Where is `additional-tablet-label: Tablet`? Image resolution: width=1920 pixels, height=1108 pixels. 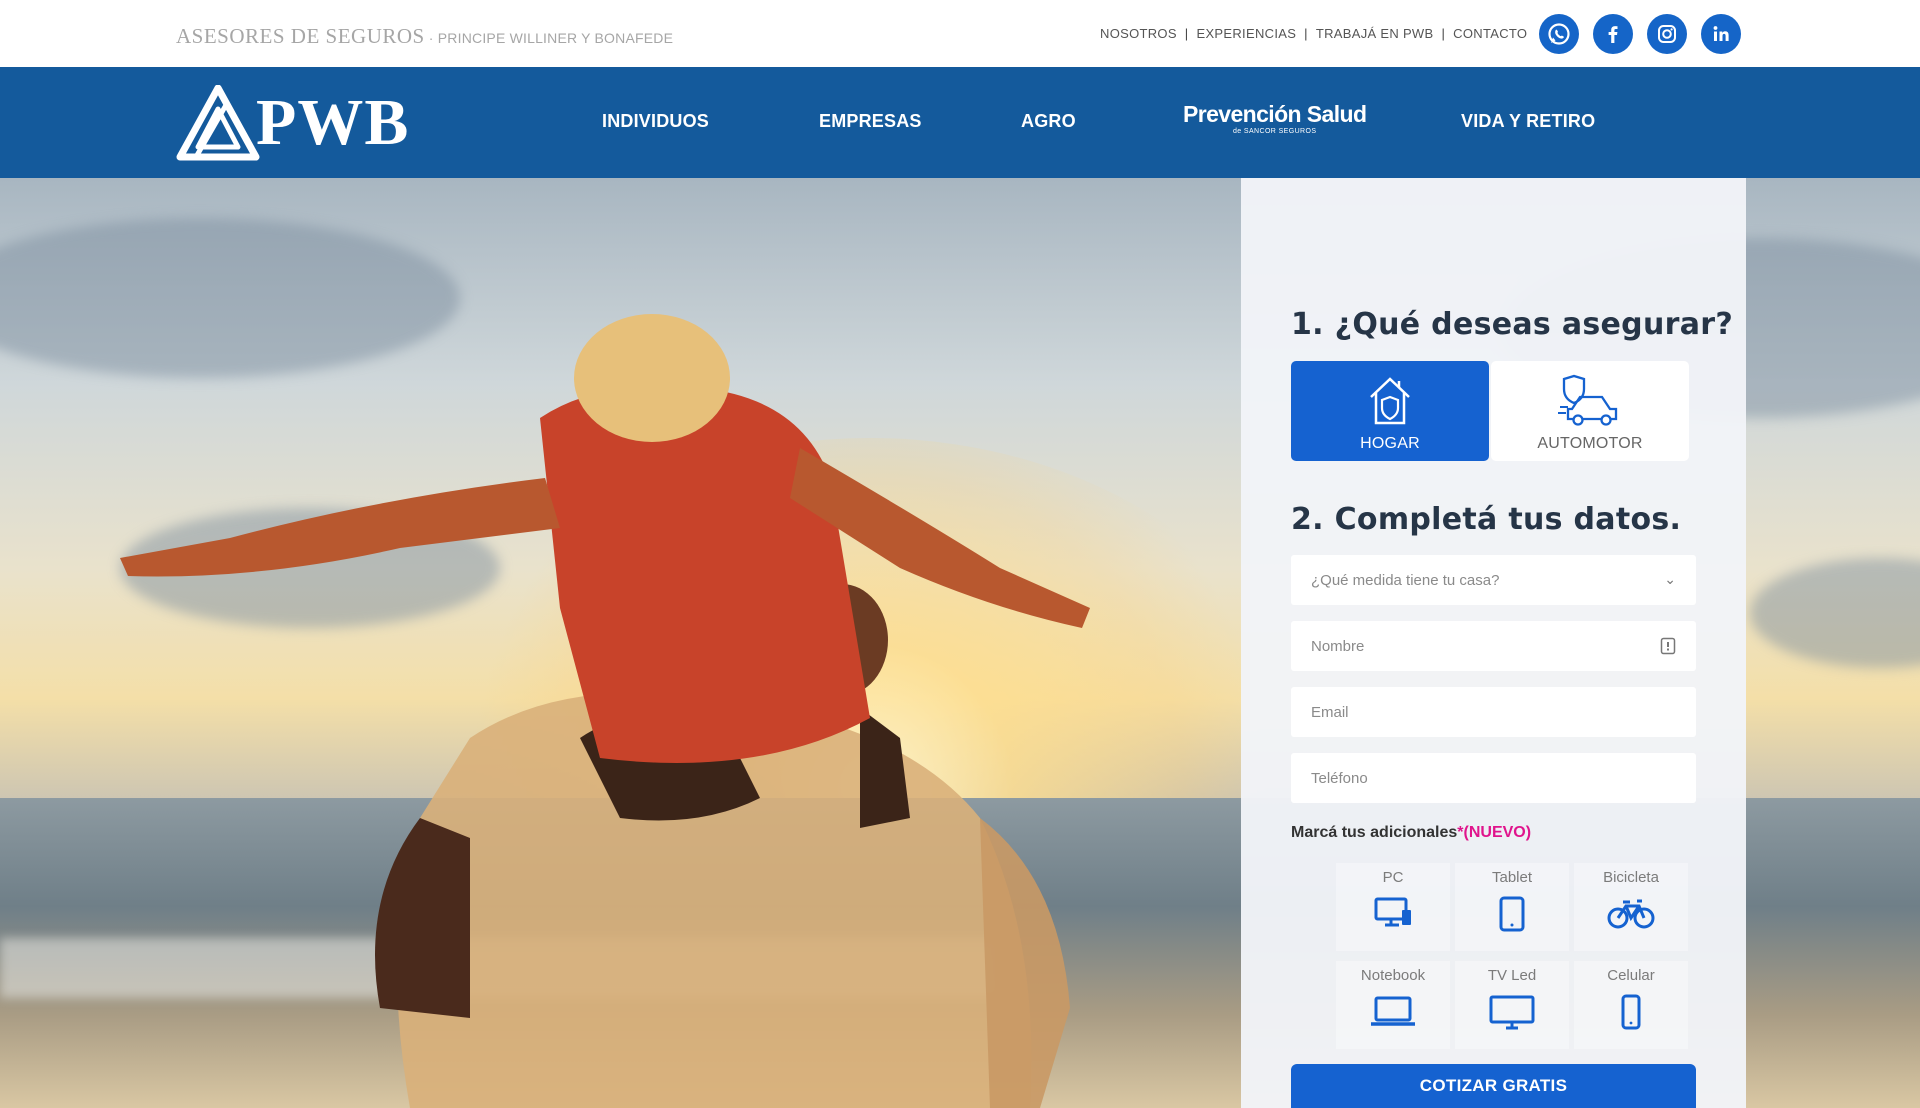
additional-tablet-label: Tablet is located at coordinates (1512, 877).